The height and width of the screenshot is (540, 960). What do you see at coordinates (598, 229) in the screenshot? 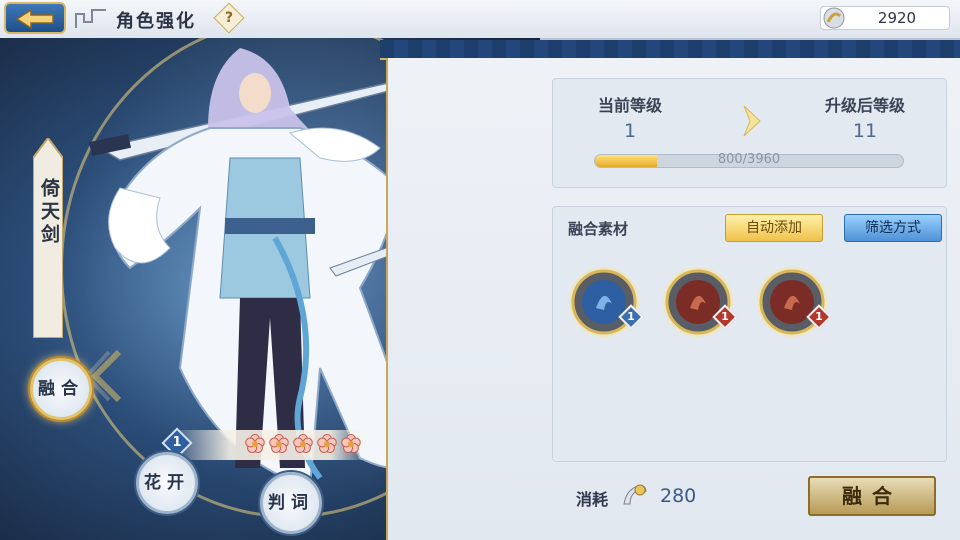
I see `material-title: 融合素材` at bounding box center [598, 229].